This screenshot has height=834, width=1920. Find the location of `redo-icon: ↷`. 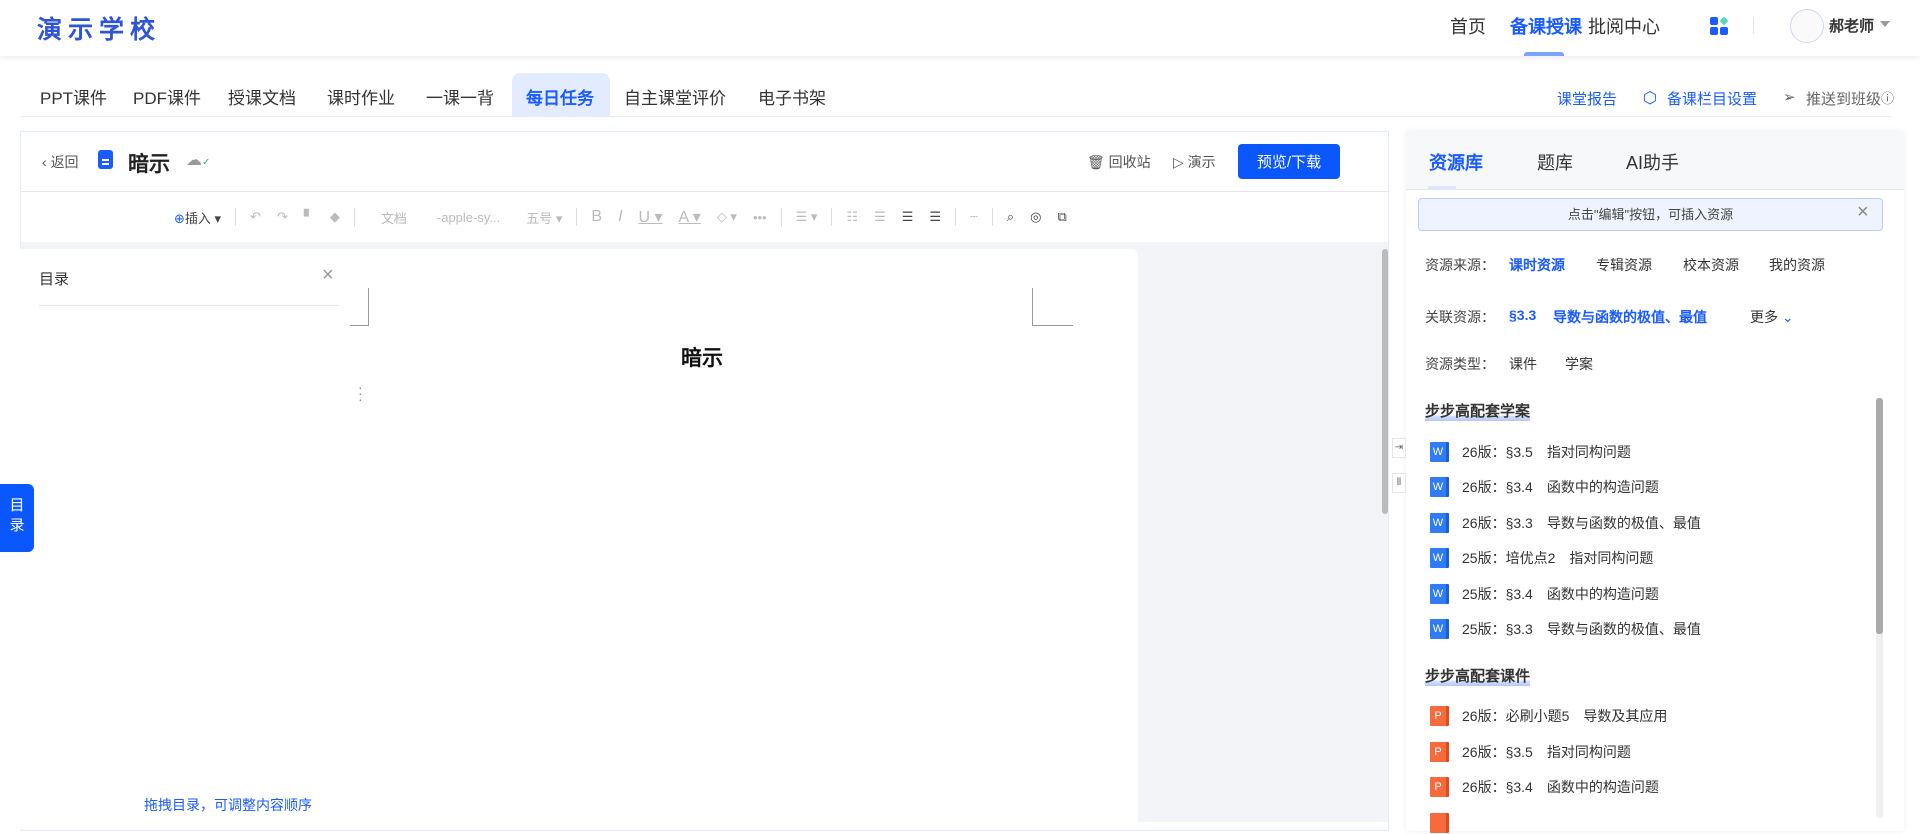

redo-icon: ↷ is located at coordinates (282, 217).